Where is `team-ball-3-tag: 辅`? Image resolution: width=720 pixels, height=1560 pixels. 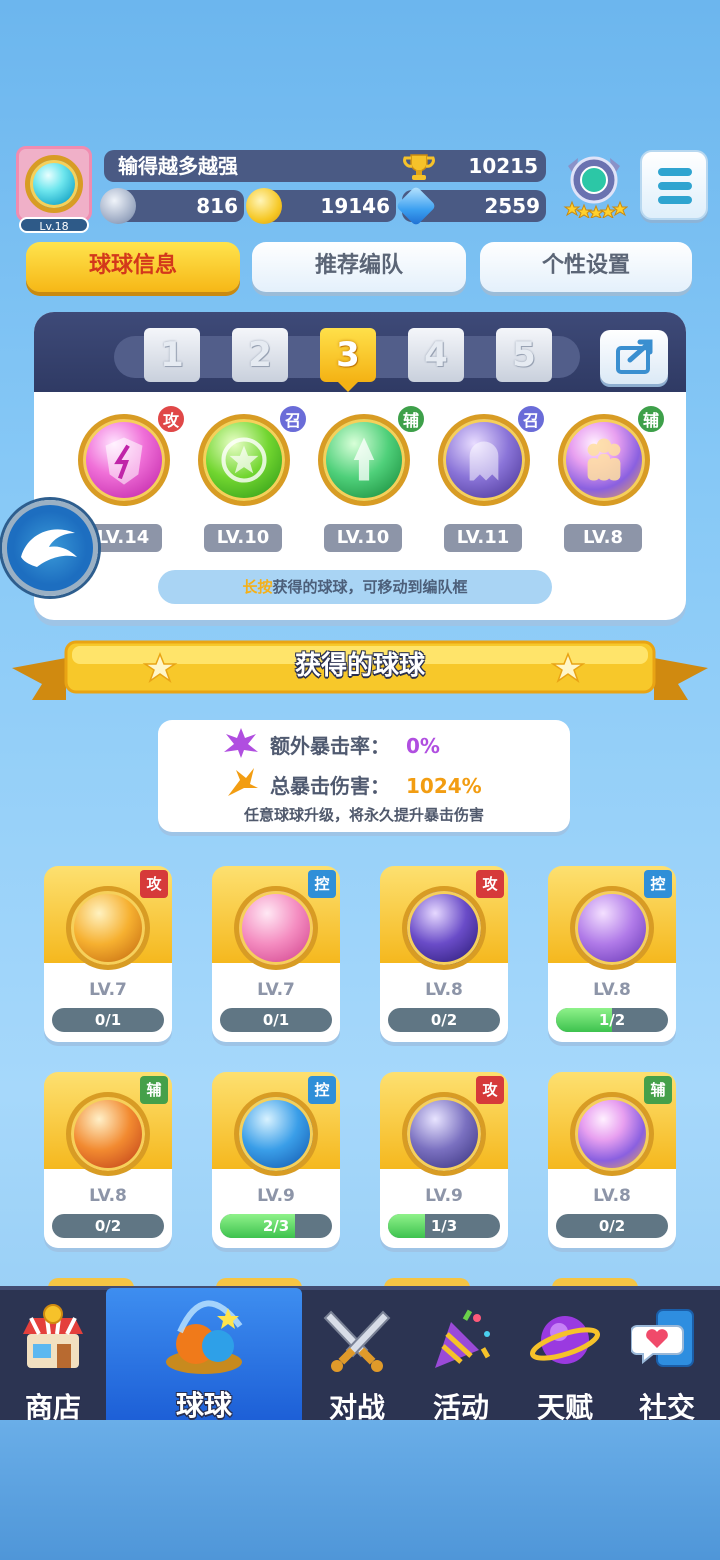 team-ball-3-tag: 辅 is located at coordinates (411, 419).